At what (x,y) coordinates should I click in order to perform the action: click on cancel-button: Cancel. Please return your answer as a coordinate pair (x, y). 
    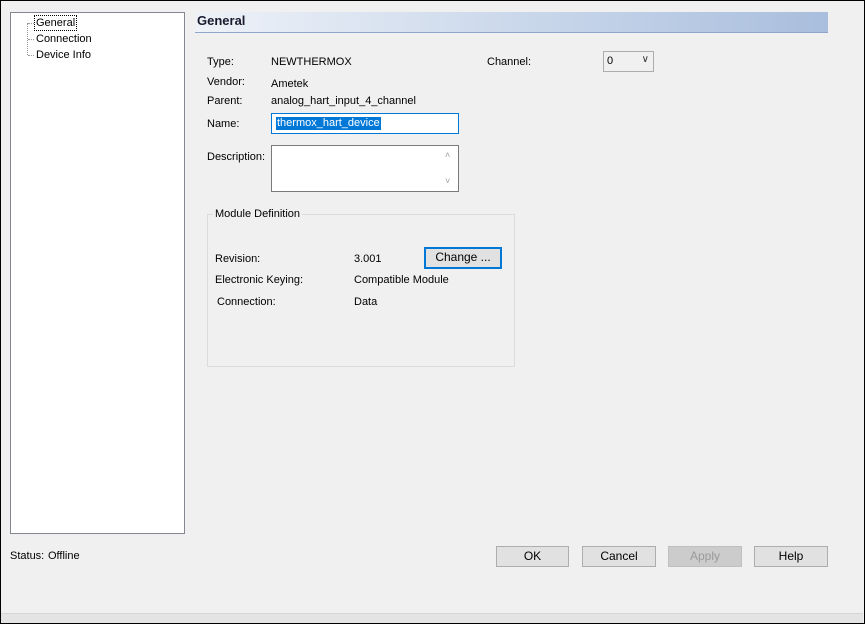
    Looking at the image, I should click on (619, 556).